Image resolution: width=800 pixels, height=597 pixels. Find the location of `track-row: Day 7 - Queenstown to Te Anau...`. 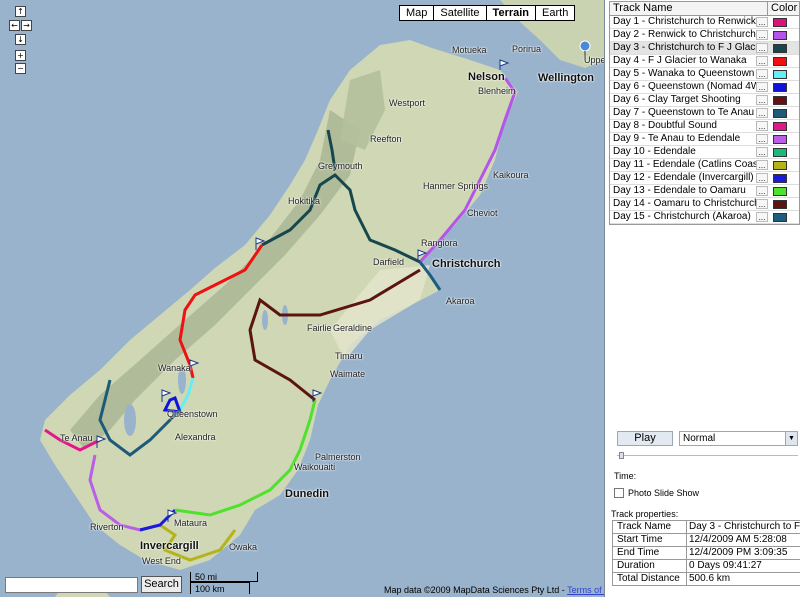

track-row: Day 7 - Queenstown to Te Anau... is located at coordinates (704, 113).